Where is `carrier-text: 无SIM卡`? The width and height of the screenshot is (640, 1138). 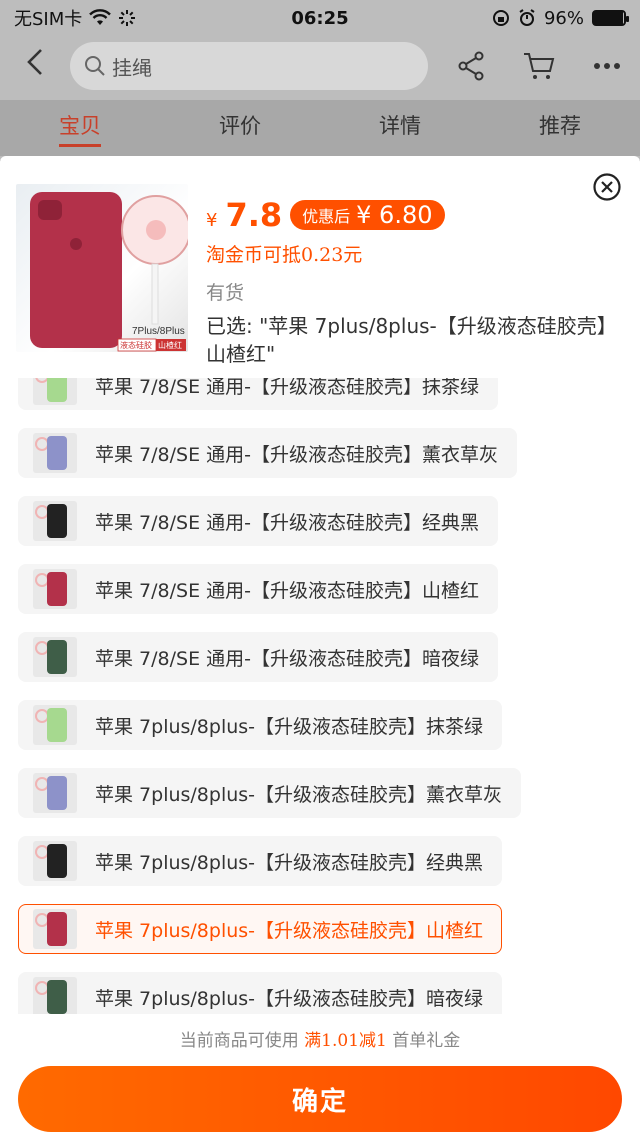 carrier-text: 无SIM卡 is located at coordinates (48, 19).